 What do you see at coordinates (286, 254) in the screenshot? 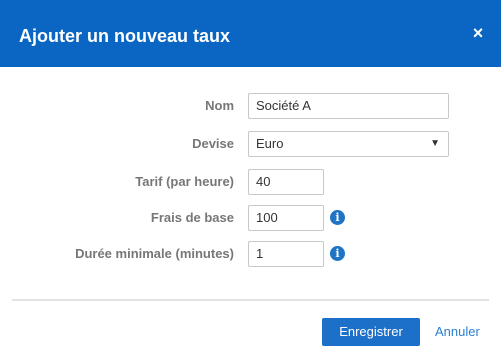
I see `min-duration-field: 1` at bounding box center [286, 254].